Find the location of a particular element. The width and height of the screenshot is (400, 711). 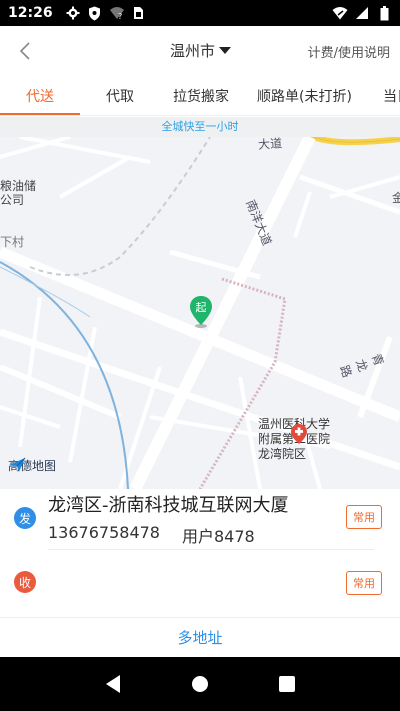

wifi-icon is located at coordinates (340, 13).